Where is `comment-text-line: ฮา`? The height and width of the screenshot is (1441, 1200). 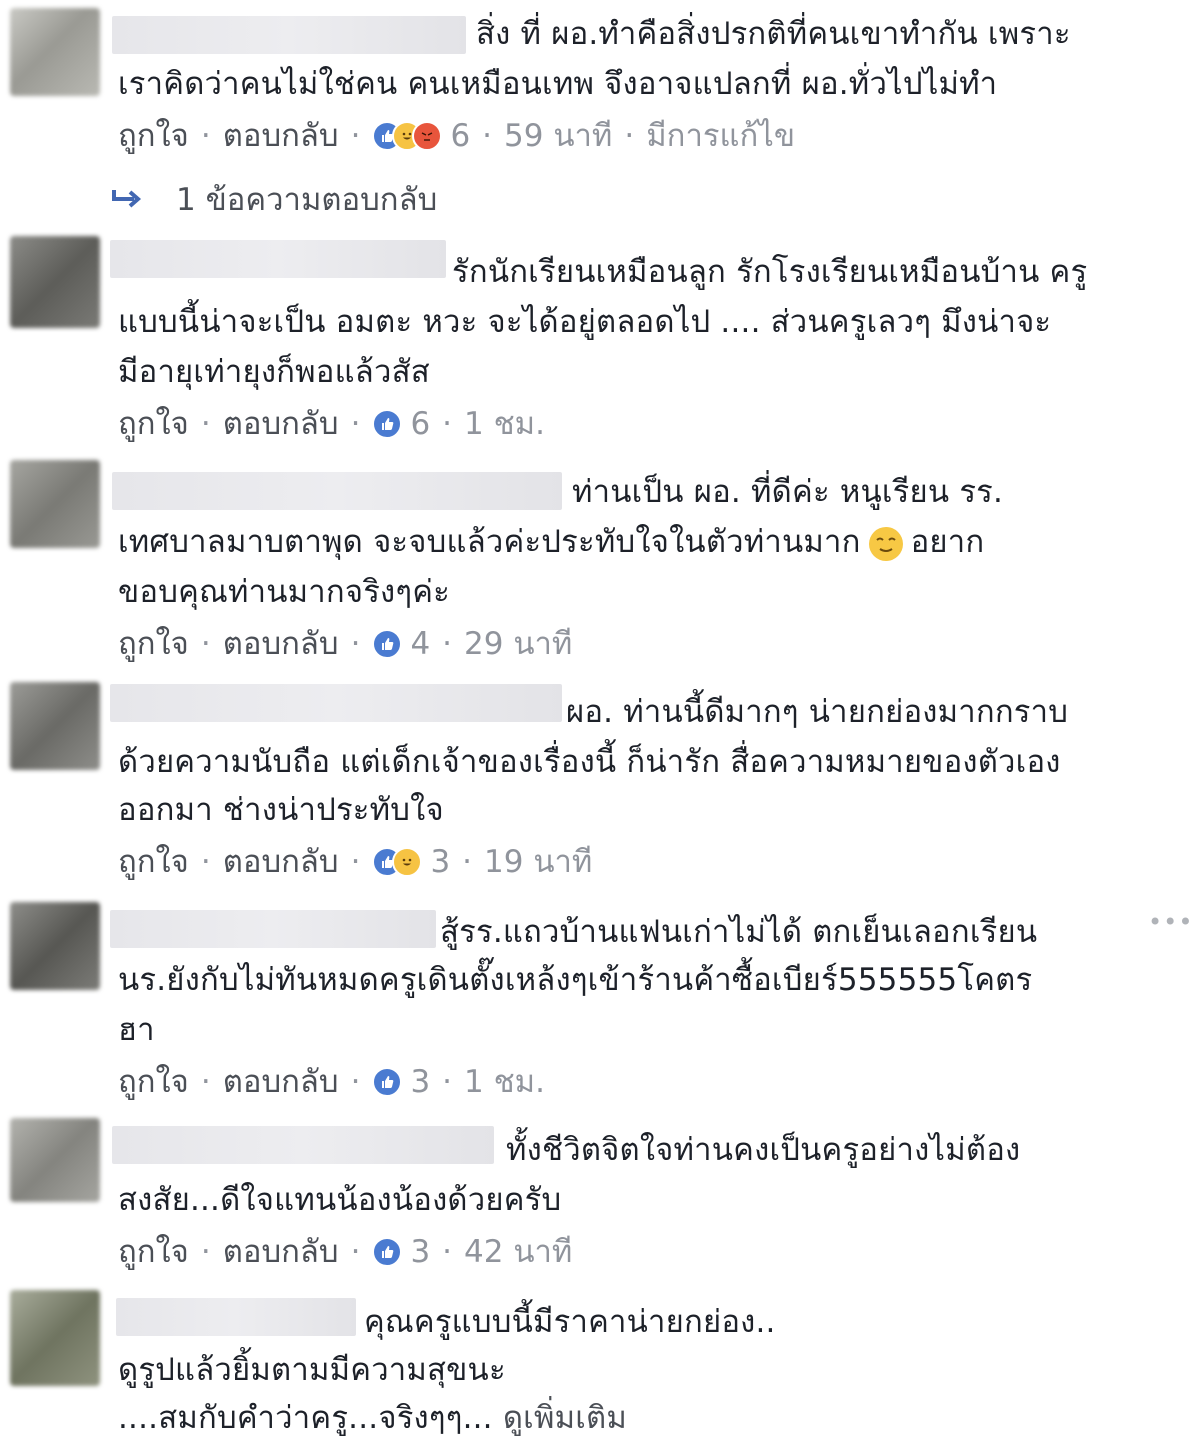
comment-text-line: ฮา is located at coordinates (136, 1030).